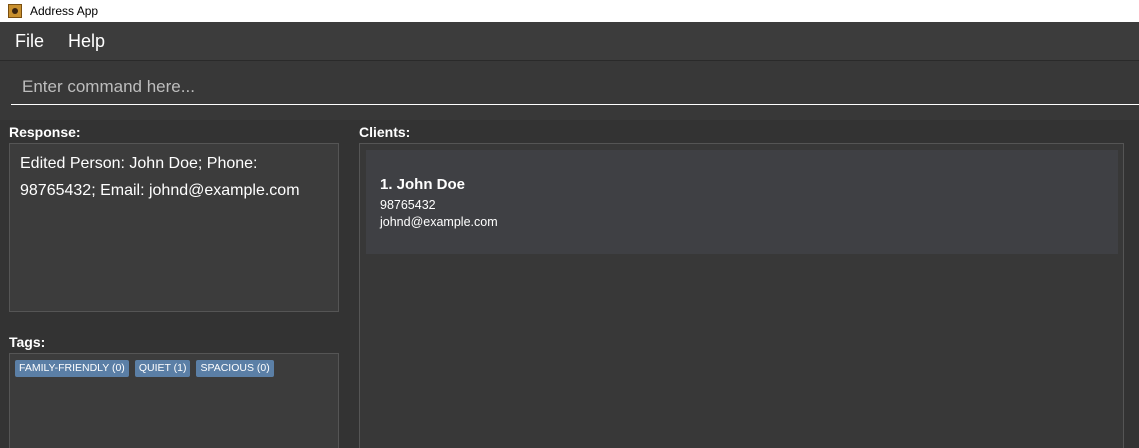 The image size is (1139, 448). Describe the element at coordinates (162, 368) in the screenshot. I see `tag-quiet: QUIET (1)` at that location.